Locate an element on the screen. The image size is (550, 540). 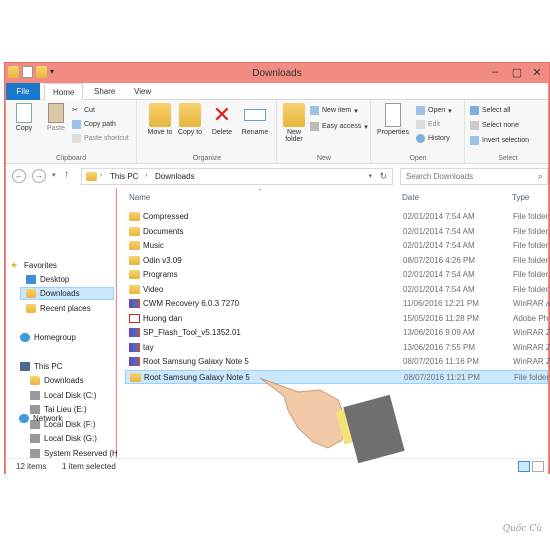
tab-share: Share is located at coordinates (104, 91).